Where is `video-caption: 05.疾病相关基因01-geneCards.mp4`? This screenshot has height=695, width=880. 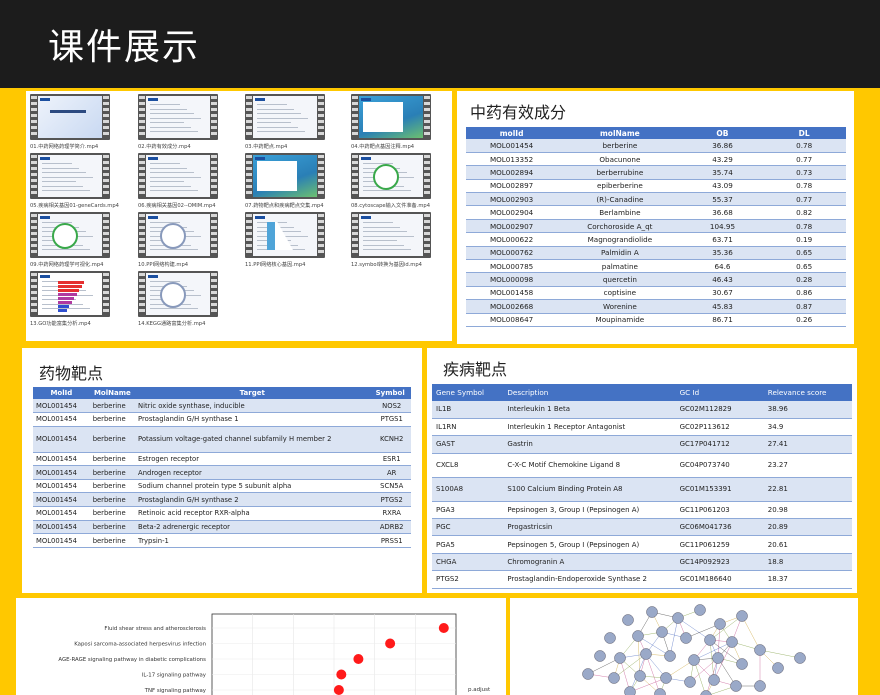 video-caption: 05.疾病相关基因01-geneCards.mp4 is located at coordinates (82, 205).